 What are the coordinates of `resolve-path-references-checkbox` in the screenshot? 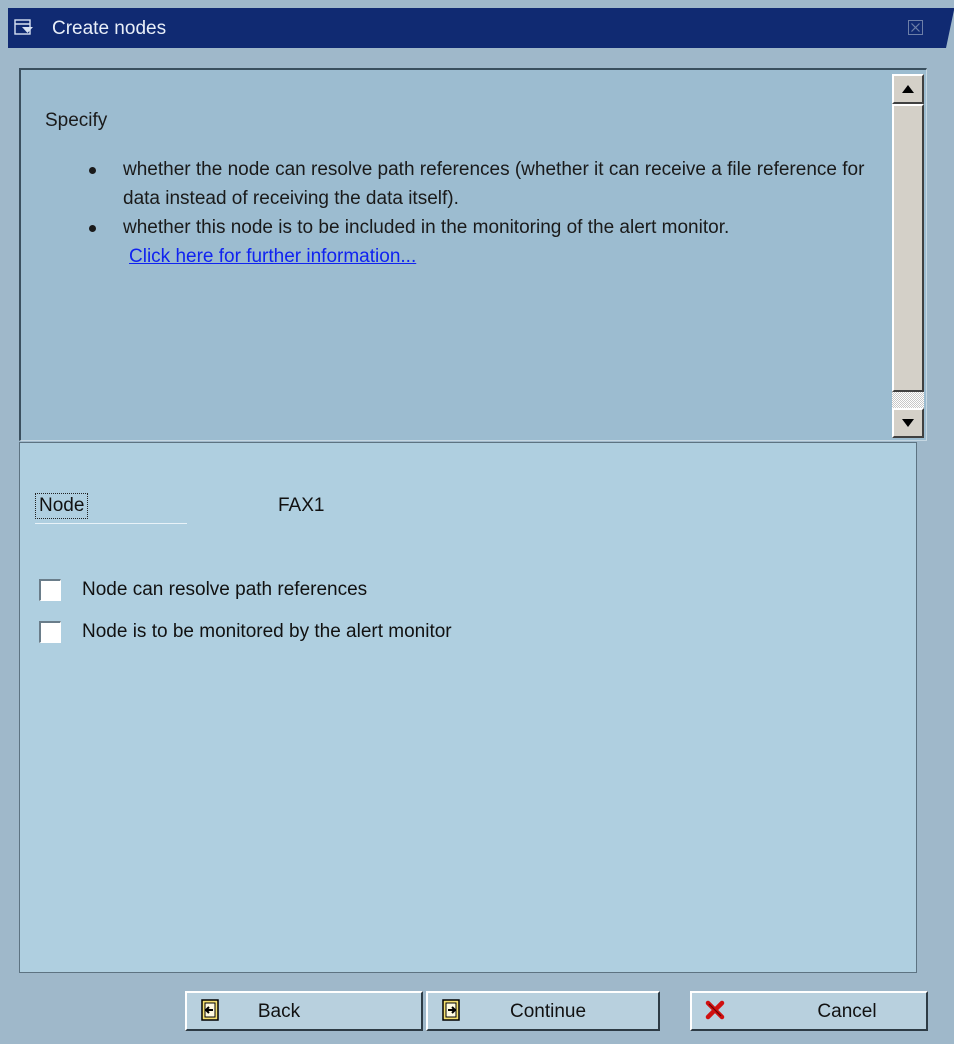 It's located at (50, 590).